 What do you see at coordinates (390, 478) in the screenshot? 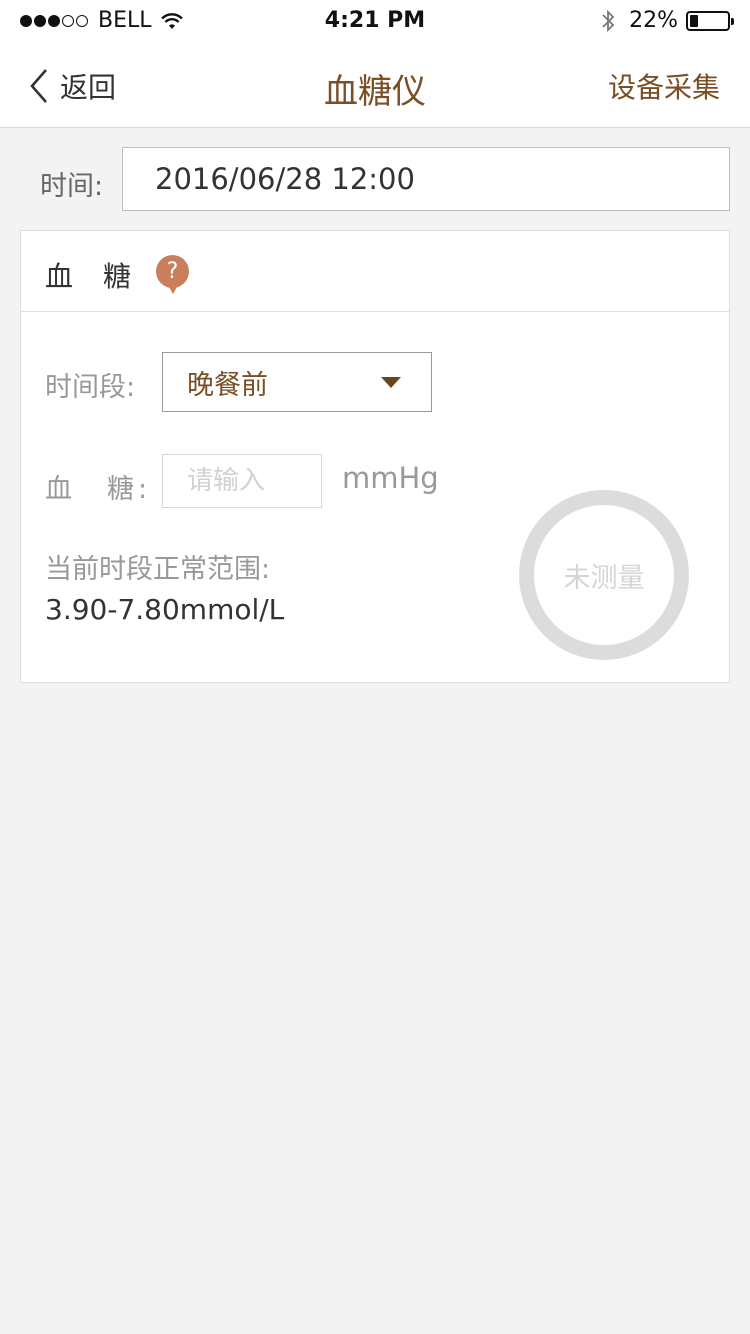
I see `unit-label: mmHg` at bounding box center [390, 478].